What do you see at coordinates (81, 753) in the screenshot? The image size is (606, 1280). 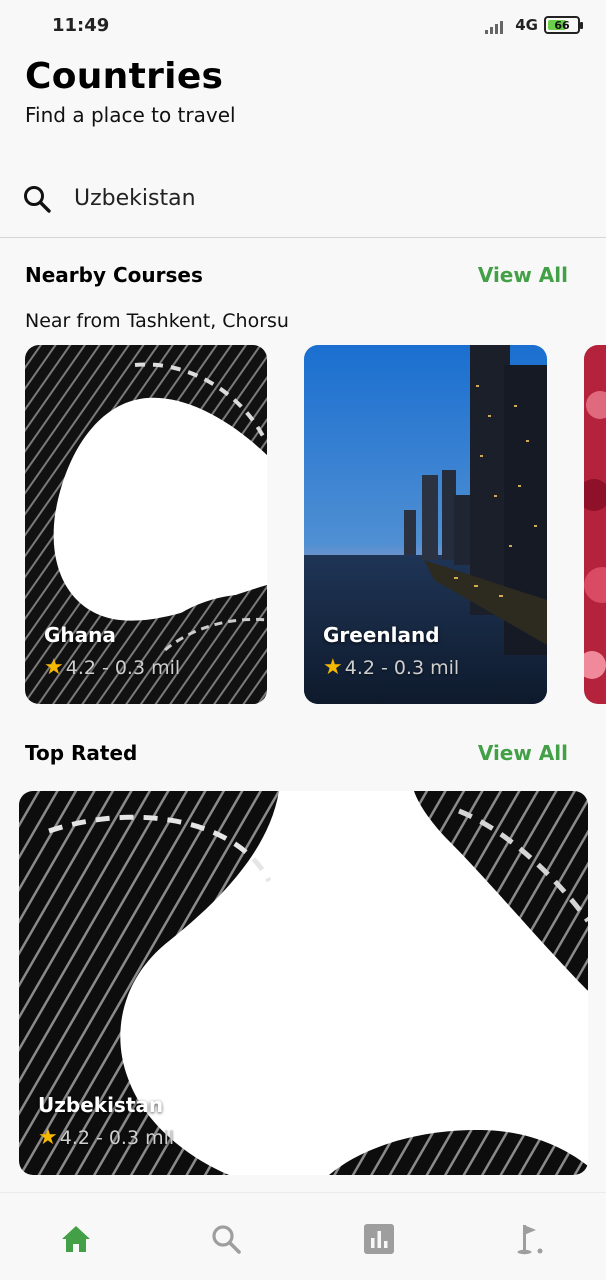 I see `top-rated-section-title: Top Rated` at bounding box center [81, 753].